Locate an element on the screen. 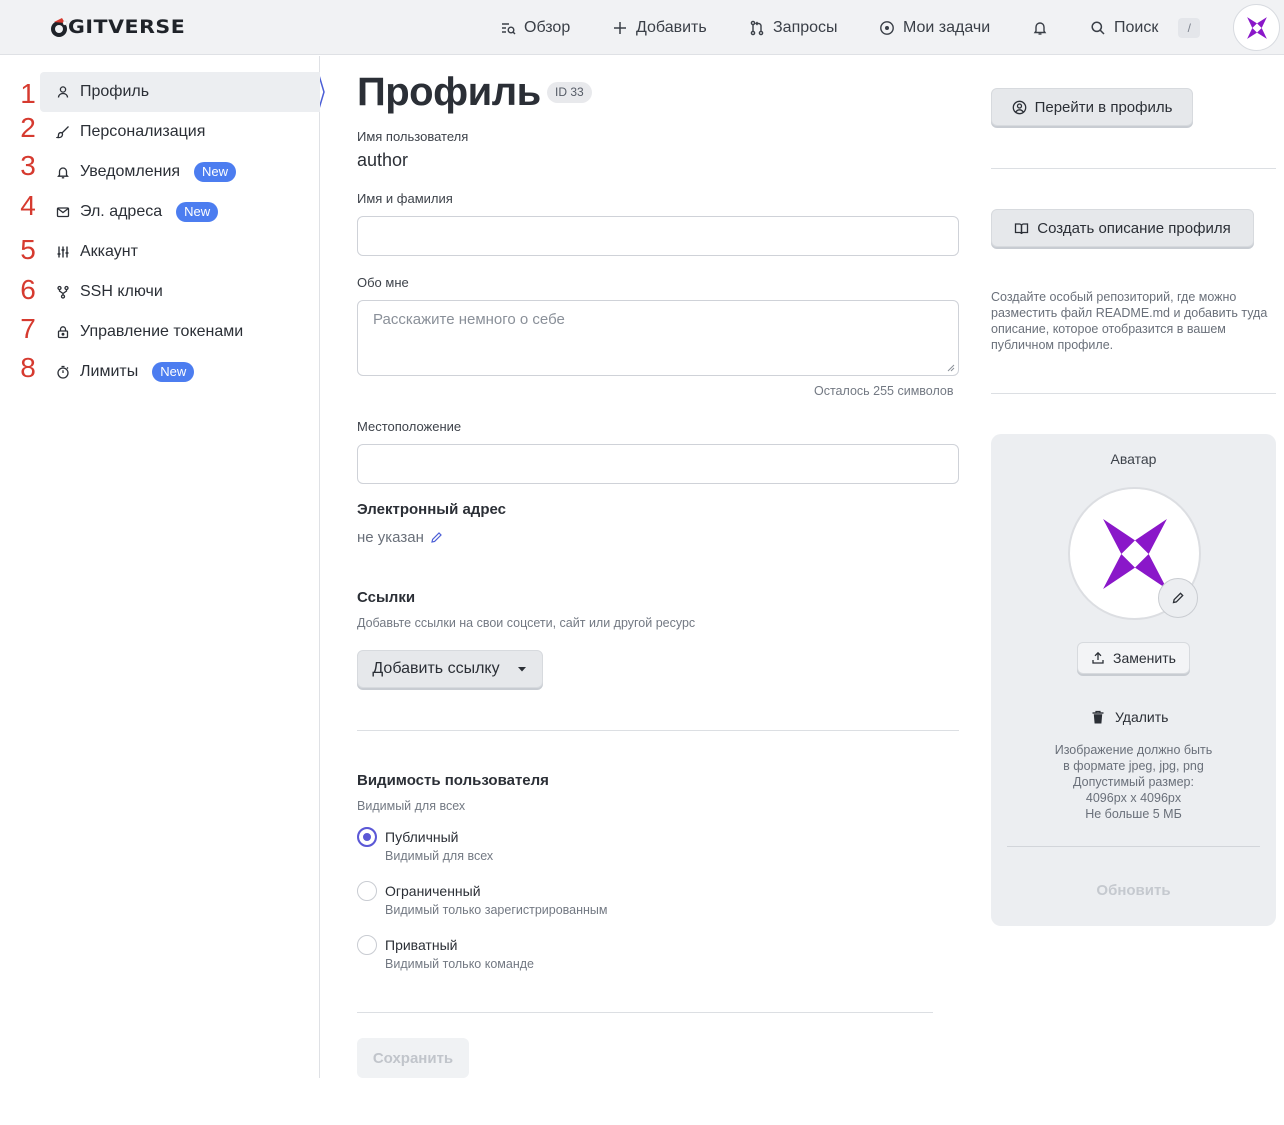 The width and height of the screenshot is (1284, 1125). nav-overview: Обзор is located at coordinates (535, 27).